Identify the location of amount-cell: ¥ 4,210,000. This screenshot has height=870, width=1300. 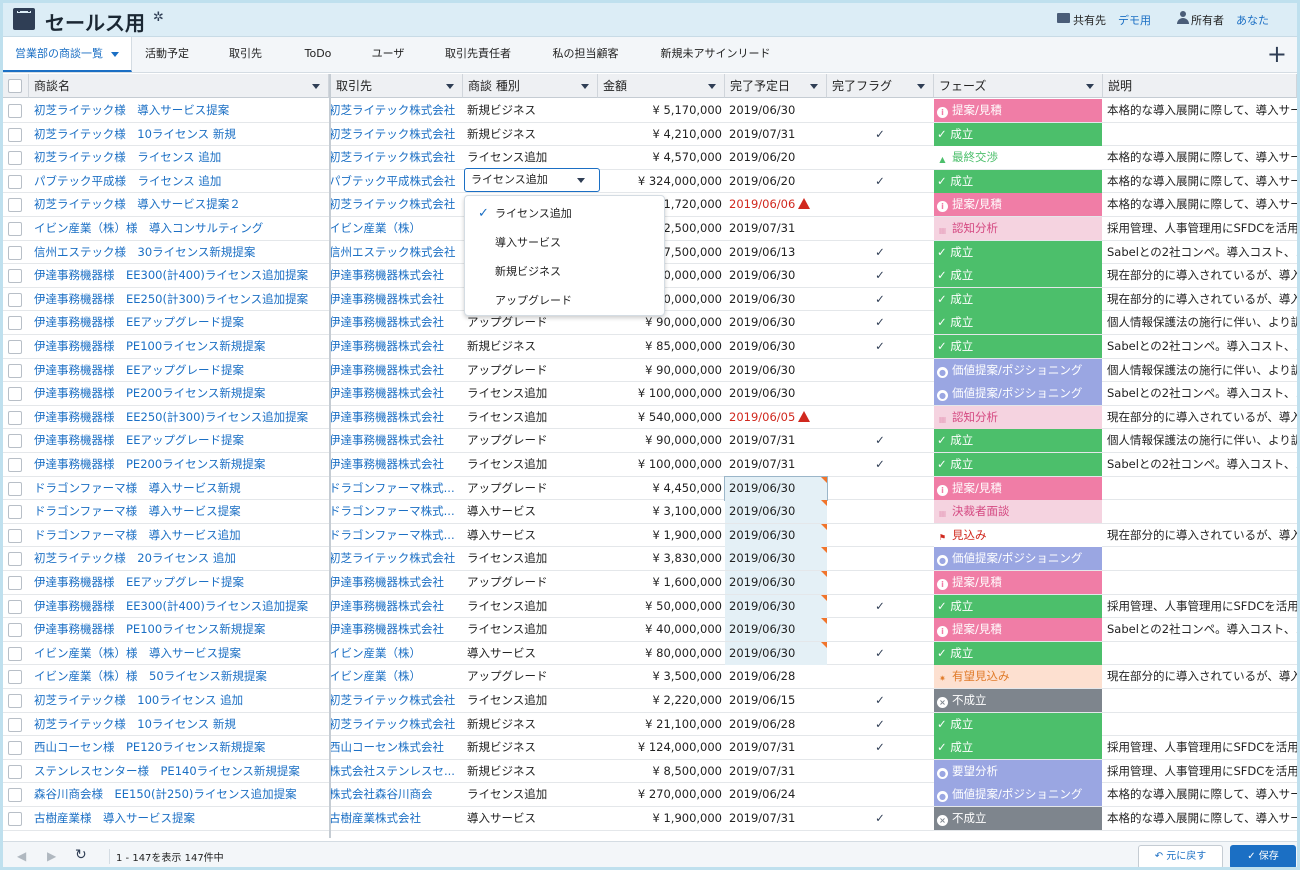
(661, 134).